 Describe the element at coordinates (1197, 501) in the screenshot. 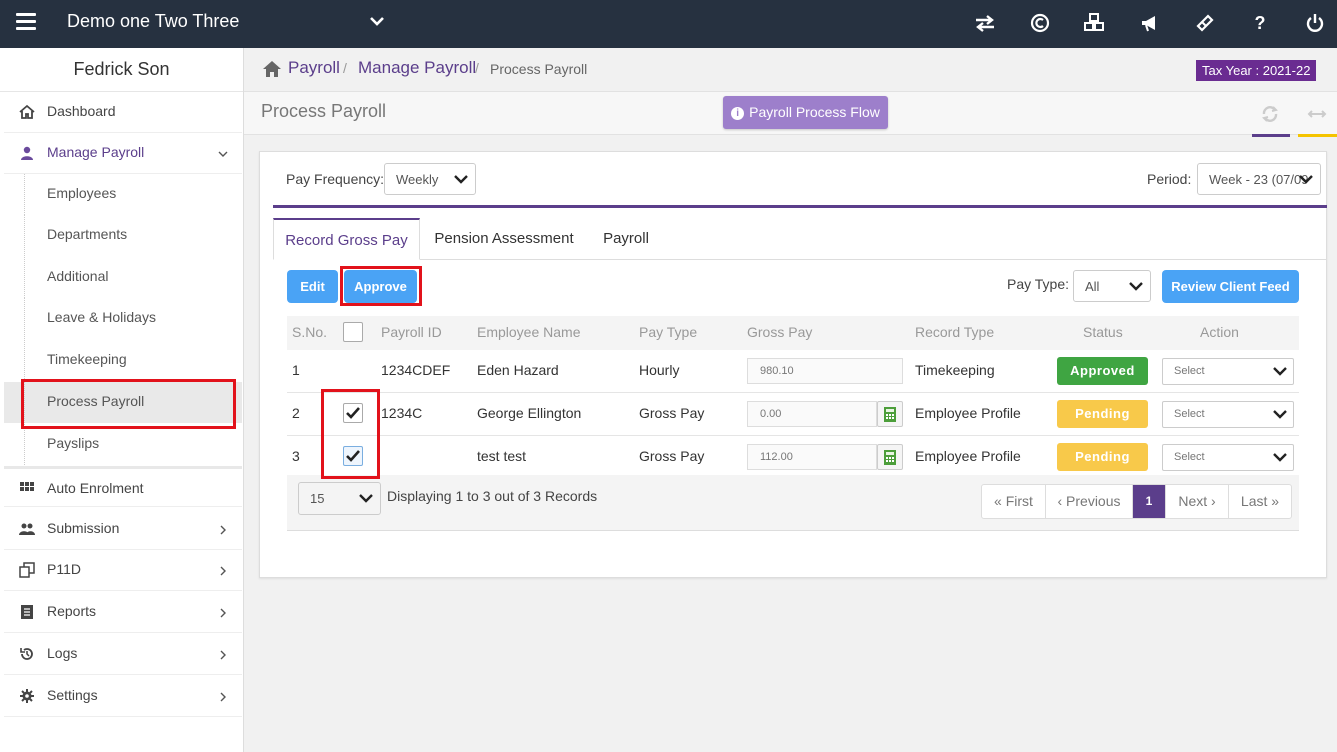

I see `next-page-button: Next ›` at that location.